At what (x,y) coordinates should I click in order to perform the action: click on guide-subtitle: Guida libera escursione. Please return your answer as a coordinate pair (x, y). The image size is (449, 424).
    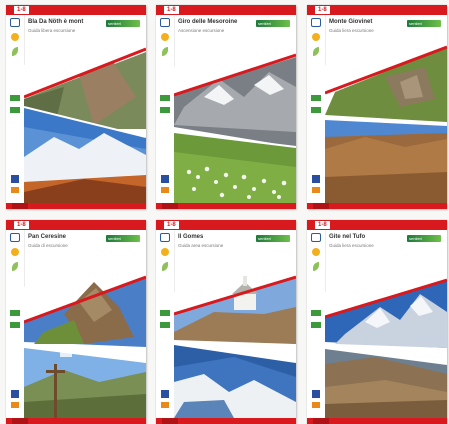
    Looking at the image, I should click on (52, 30).